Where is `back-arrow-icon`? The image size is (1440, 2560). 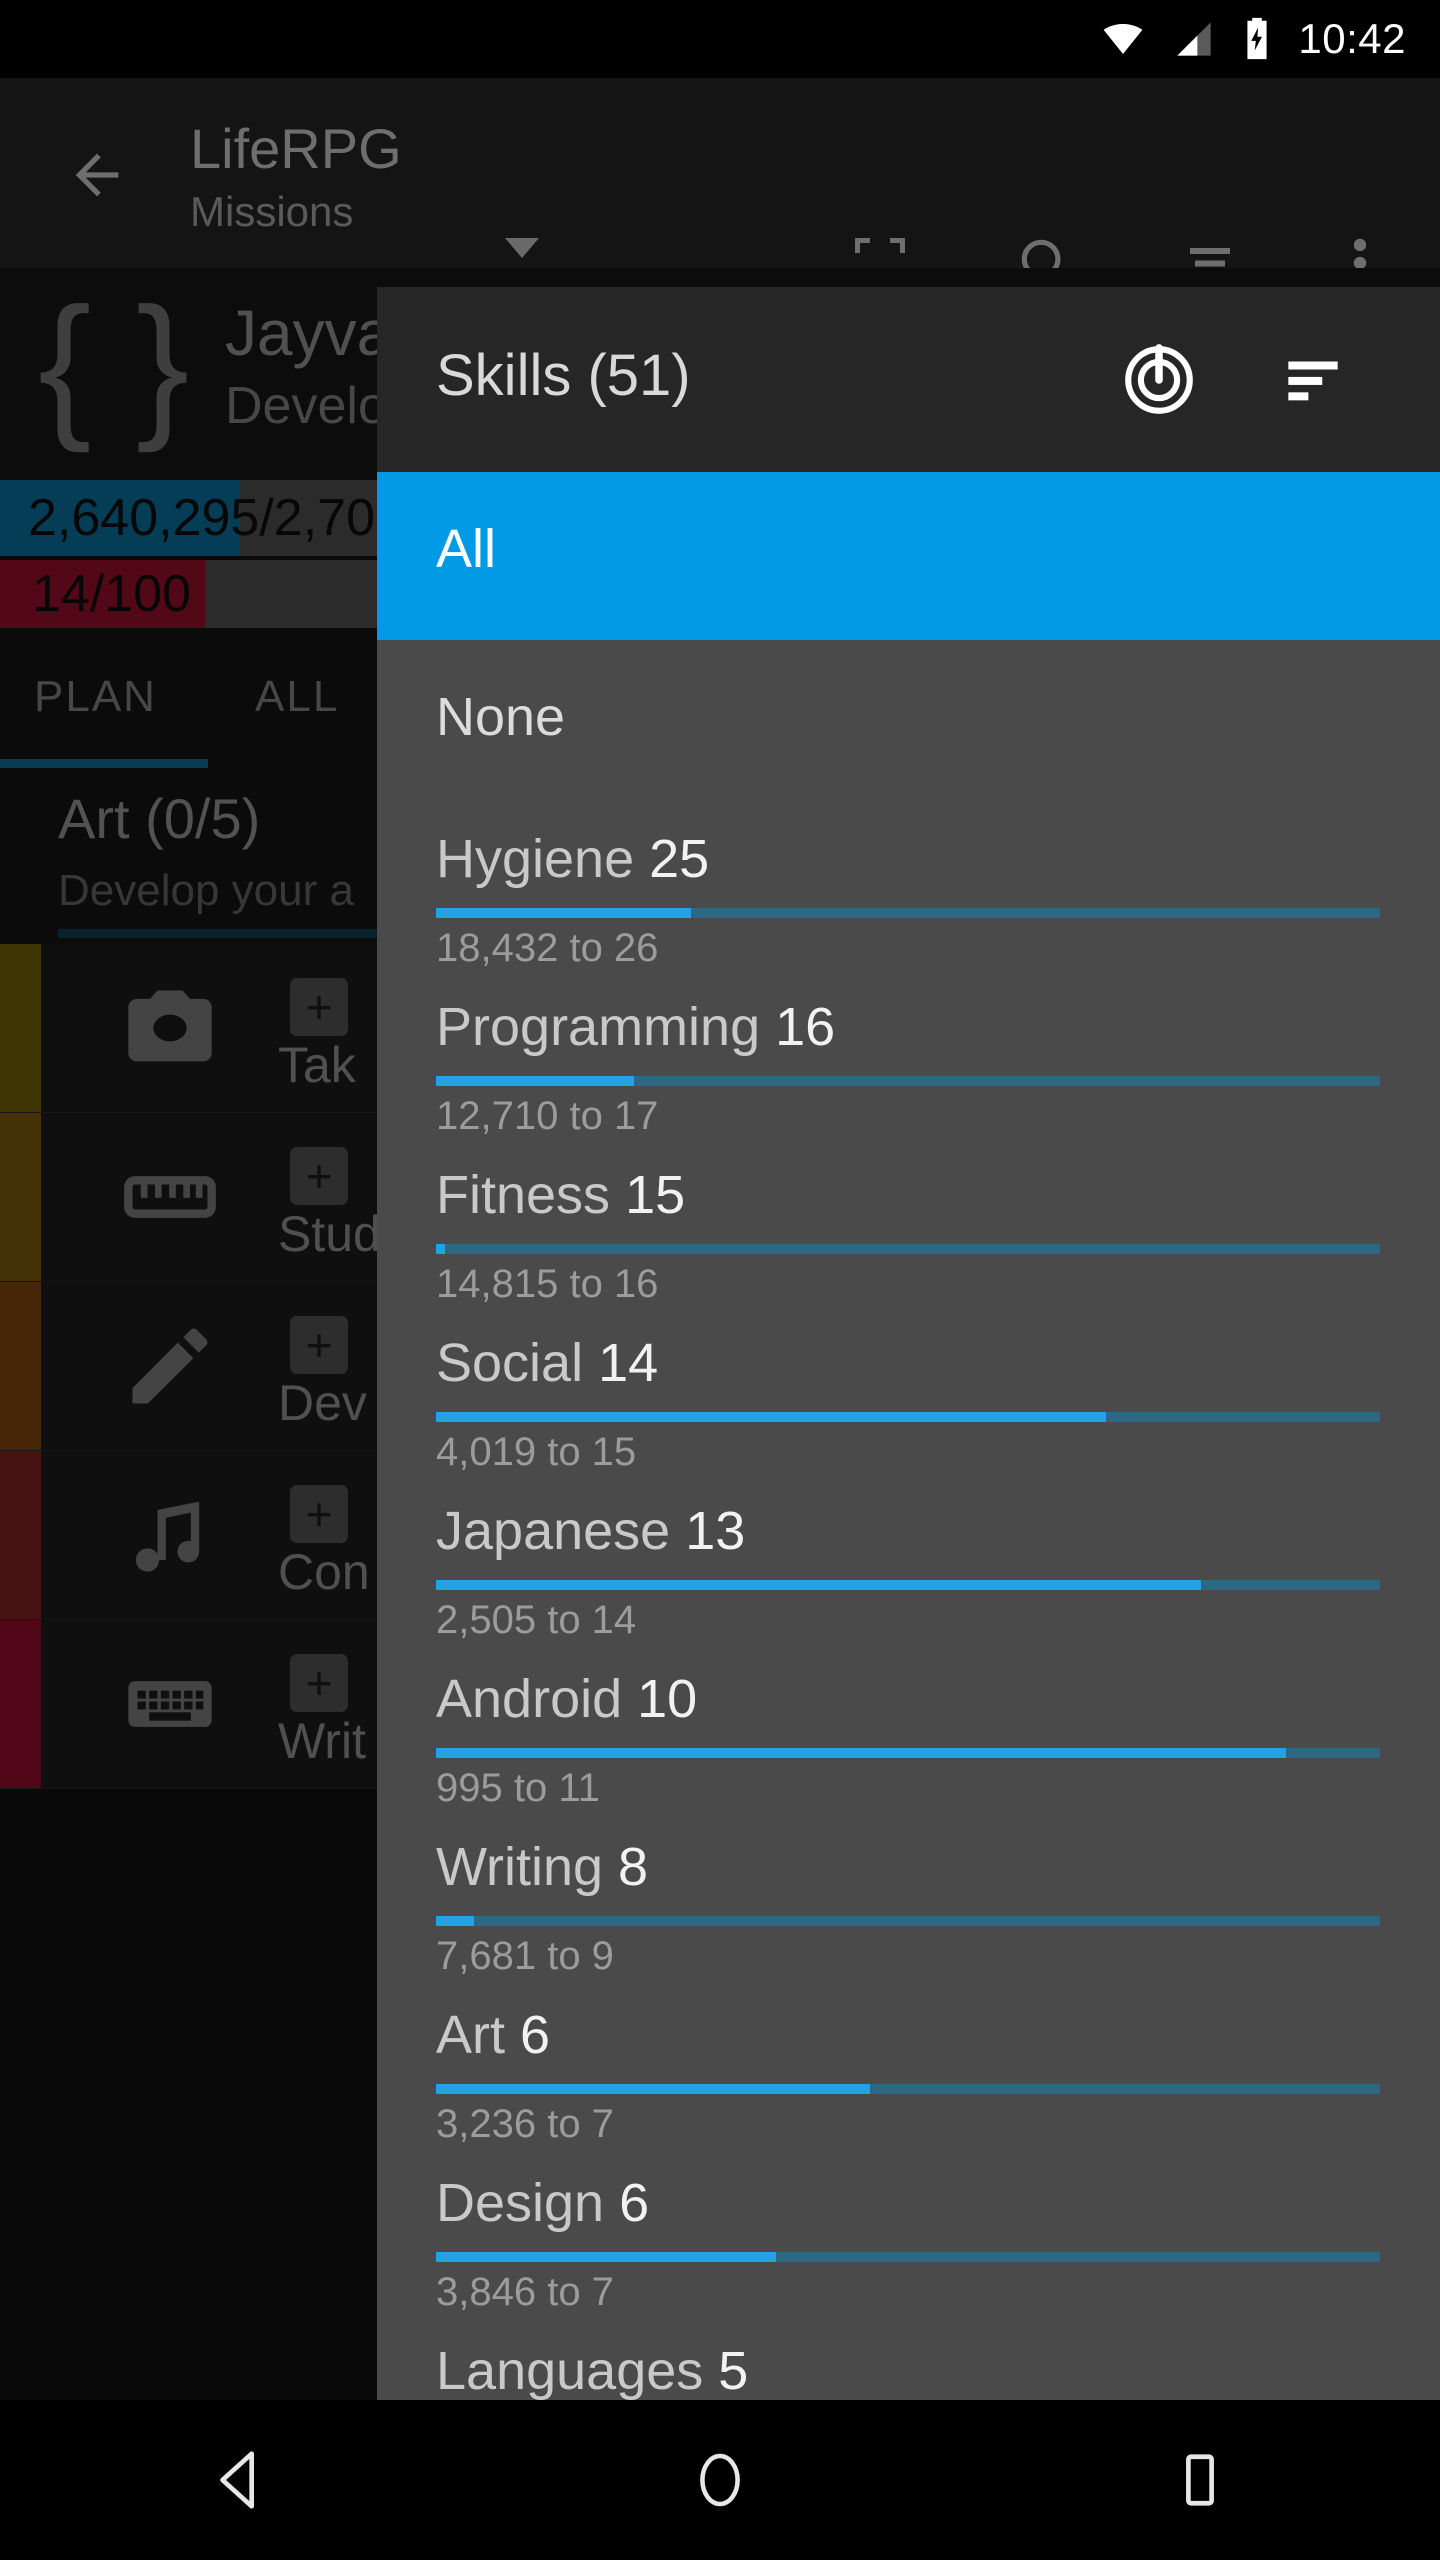
back-arrow-icon is located at coordinates (97, 175).